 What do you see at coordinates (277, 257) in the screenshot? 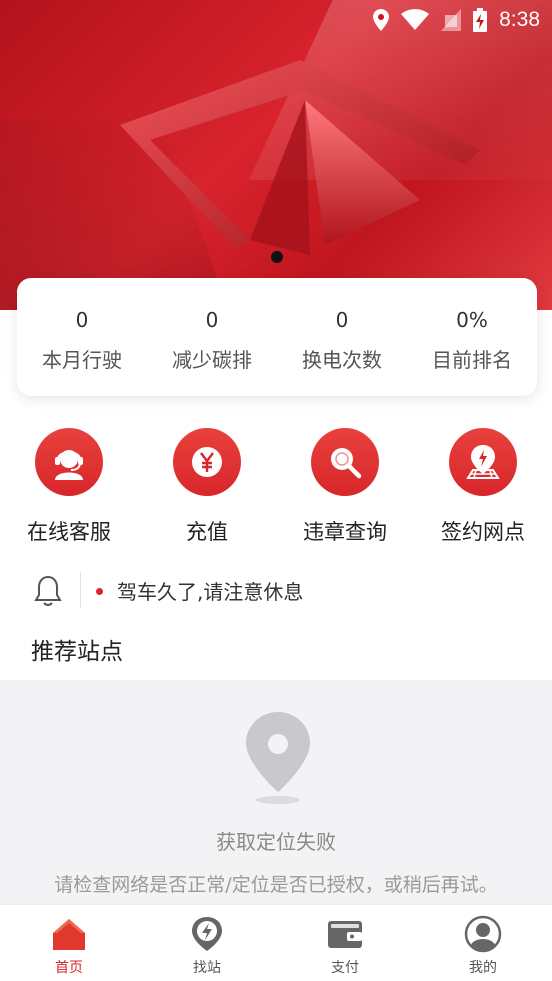
I see `carousel-indicator` at bounding box center [277, 257].